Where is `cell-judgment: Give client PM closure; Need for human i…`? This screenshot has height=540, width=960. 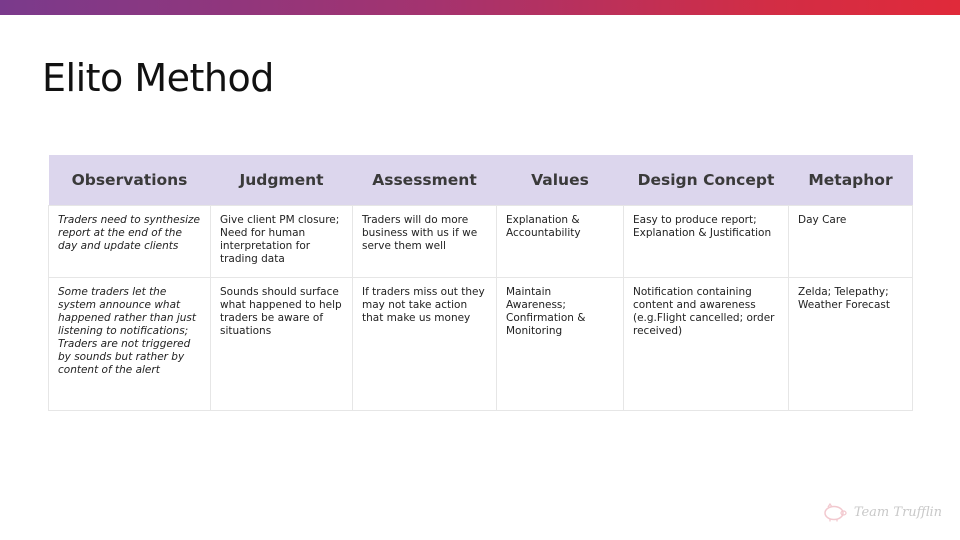
cell-judgment: Give client PM closure; Need for human i… is located at coordinates (281, 241).